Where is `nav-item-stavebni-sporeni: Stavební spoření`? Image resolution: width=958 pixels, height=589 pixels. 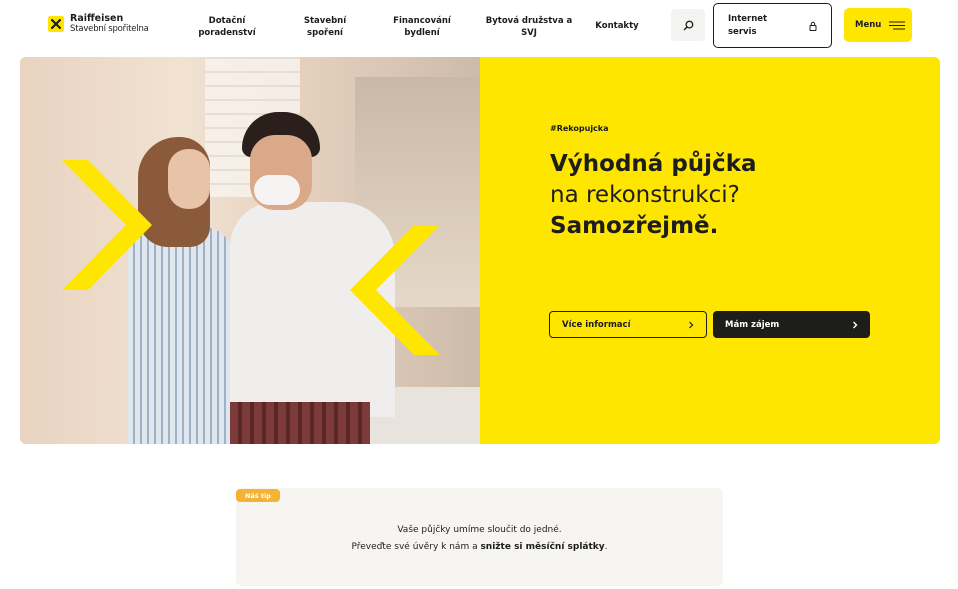 nav-item-stavebni-sporeni: Stavební spoření is located at coordinates (325, 27).